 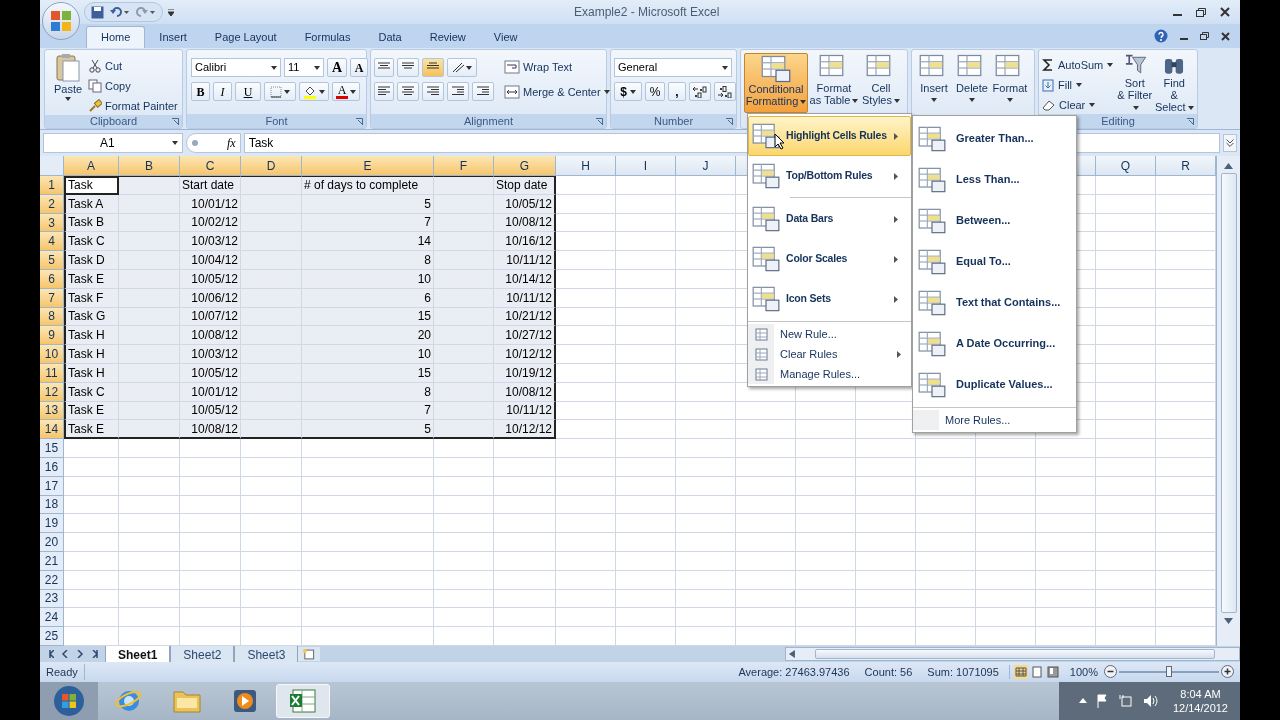 What do you see at coordinates (149, 165) in the screenshot?
I see `column-header: B` at bounding box center [149, 165].